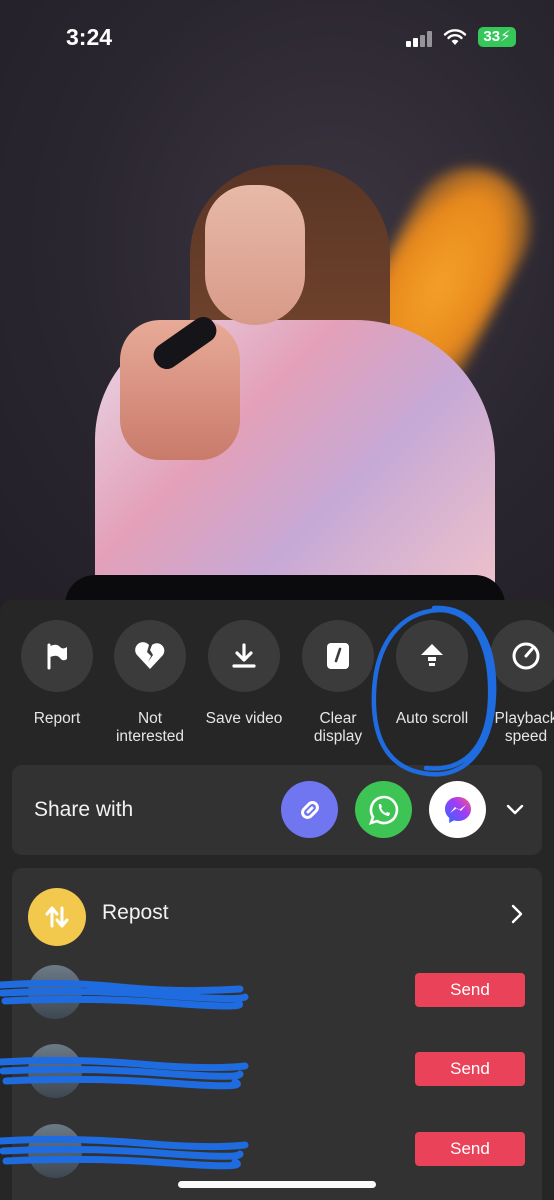 Image resolution: width=554 pixels, height=1200 pixels. What do you see at coordinates (244, 718) in the screenshot?
I see `save-video-label: Save video` at bounding box center [244, 718].